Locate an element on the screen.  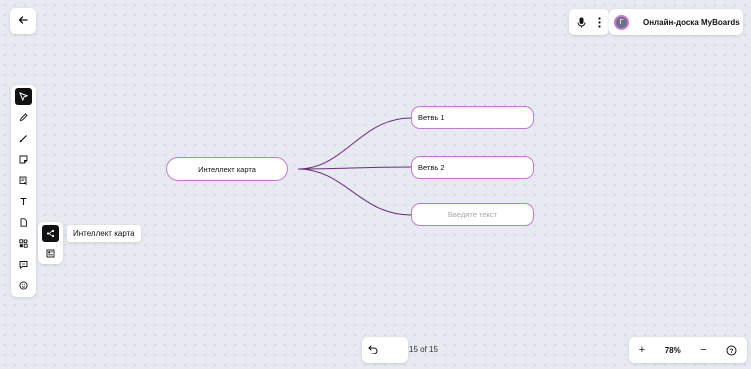
board-info: Г Онлайн-доска MyBoards is located at coordinates (676, 22).